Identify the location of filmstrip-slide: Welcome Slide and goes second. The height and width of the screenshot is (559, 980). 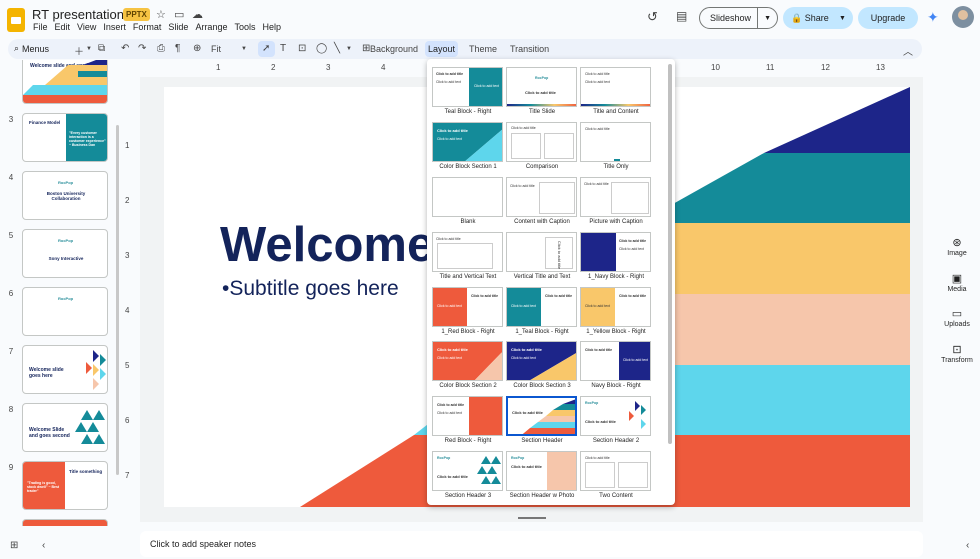
(65, 427).